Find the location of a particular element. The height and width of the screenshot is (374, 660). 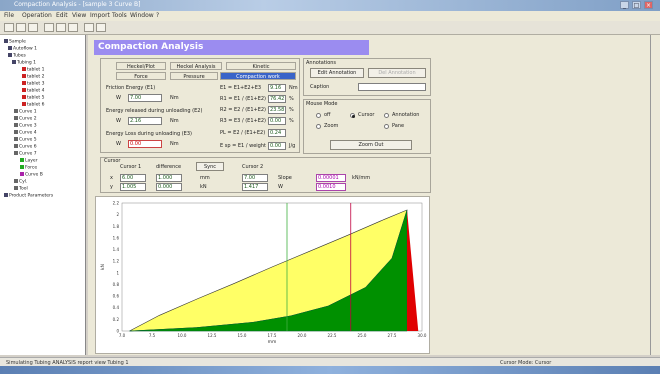

cursor1-y: 1.005 is located at coordinates (133, 187).